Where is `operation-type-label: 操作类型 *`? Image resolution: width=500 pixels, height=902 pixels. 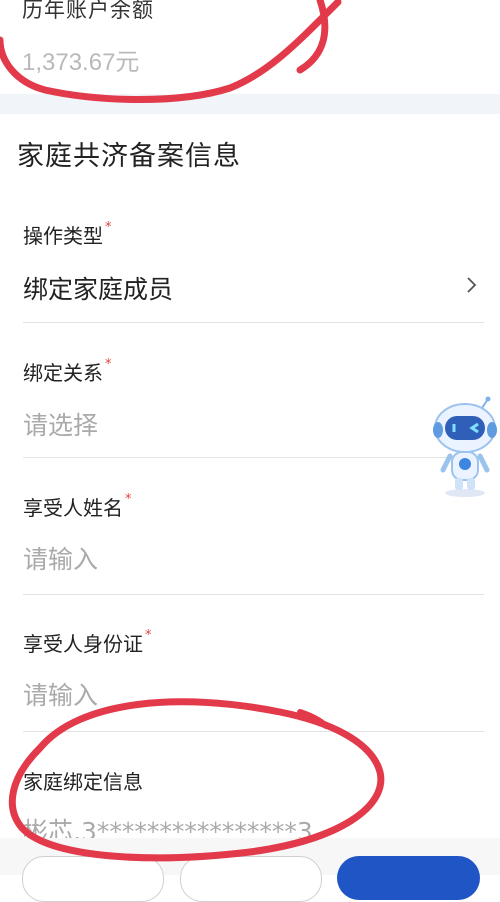
operation-type-label: 操作类型 * is located at coordinates (67, 234).